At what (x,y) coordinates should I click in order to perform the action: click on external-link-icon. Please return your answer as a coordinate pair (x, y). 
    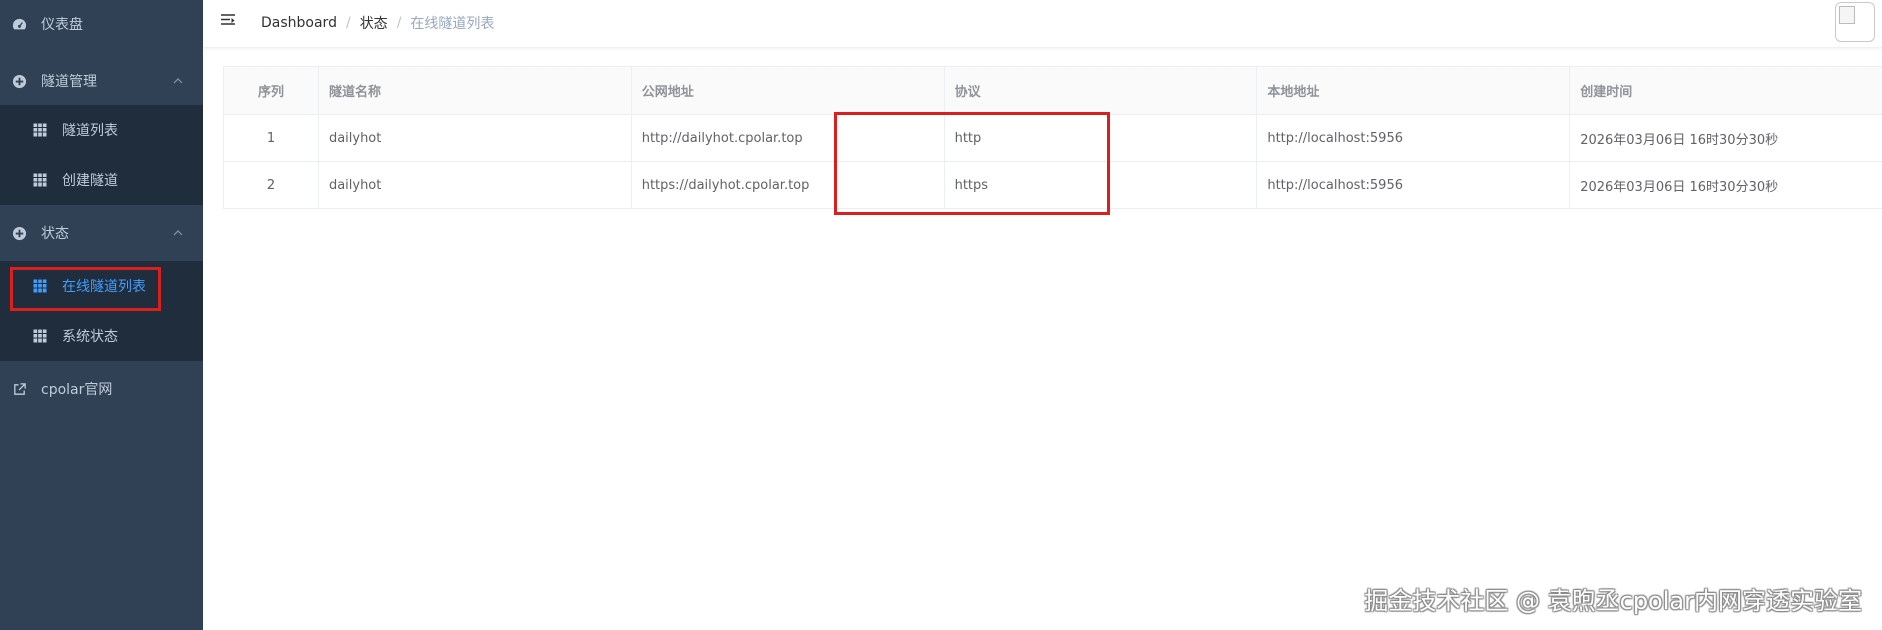
    Looking at the image, I should click on (19, 389).